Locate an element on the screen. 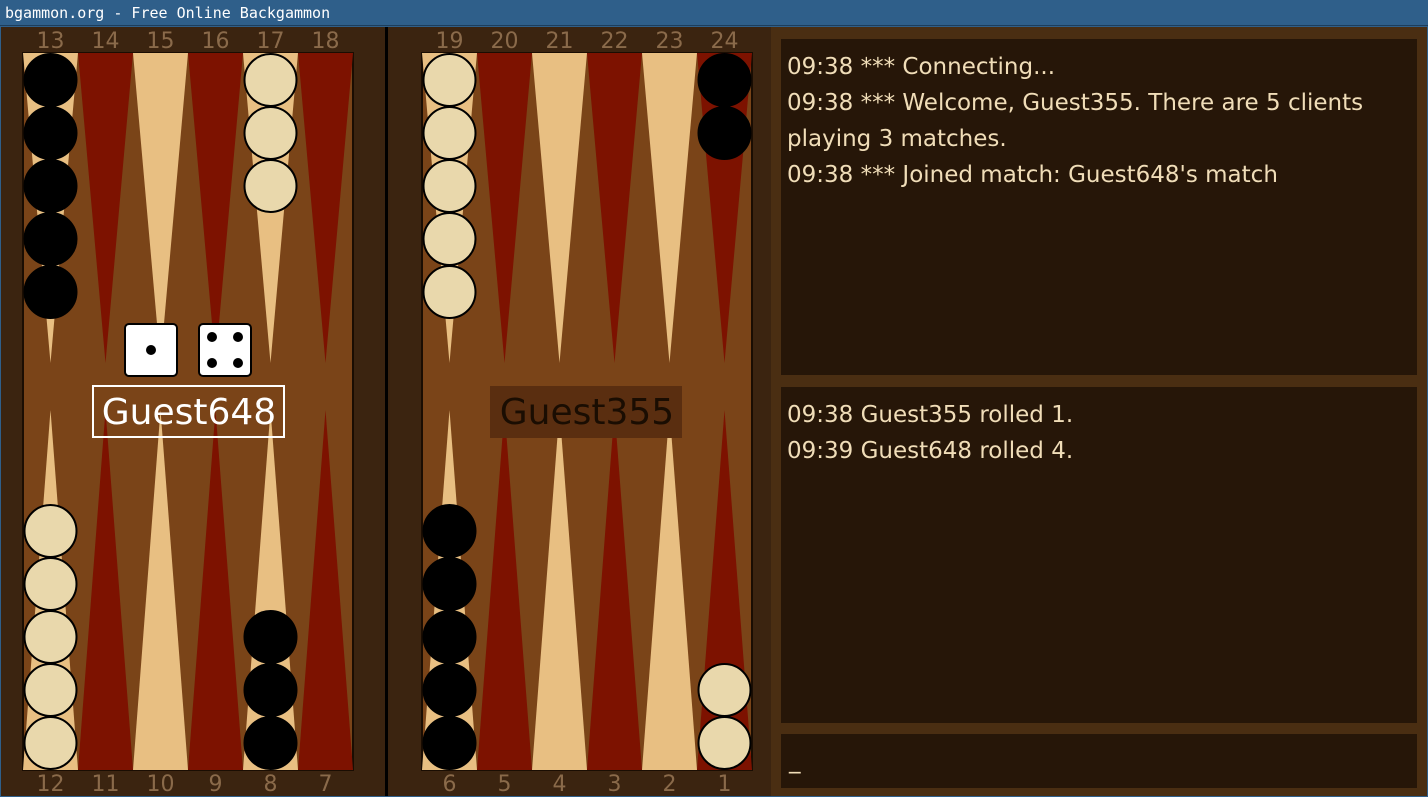  game-log-line: 09:38 Guest355 rolled 1. is located at coordinates (930, 415).